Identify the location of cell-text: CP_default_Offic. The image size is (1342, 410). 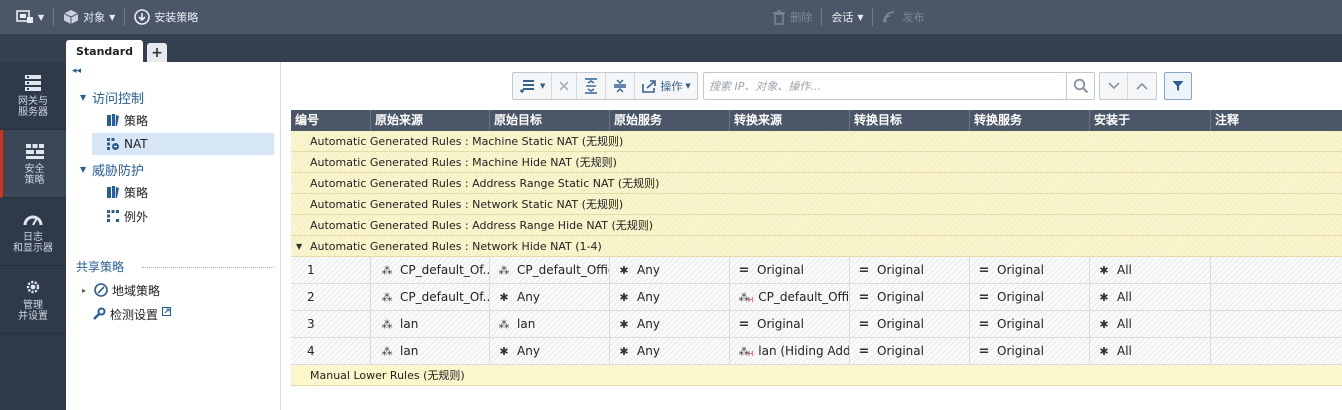
(803, 297).